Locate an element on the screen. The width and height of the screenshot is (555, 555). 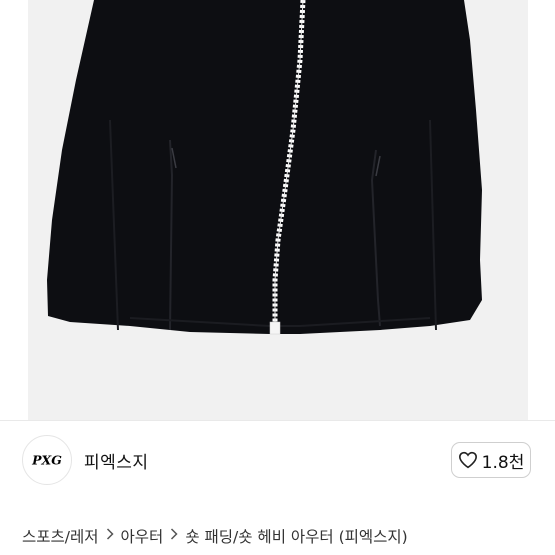
svg-text: PXG is located at coordinates (46, 460).